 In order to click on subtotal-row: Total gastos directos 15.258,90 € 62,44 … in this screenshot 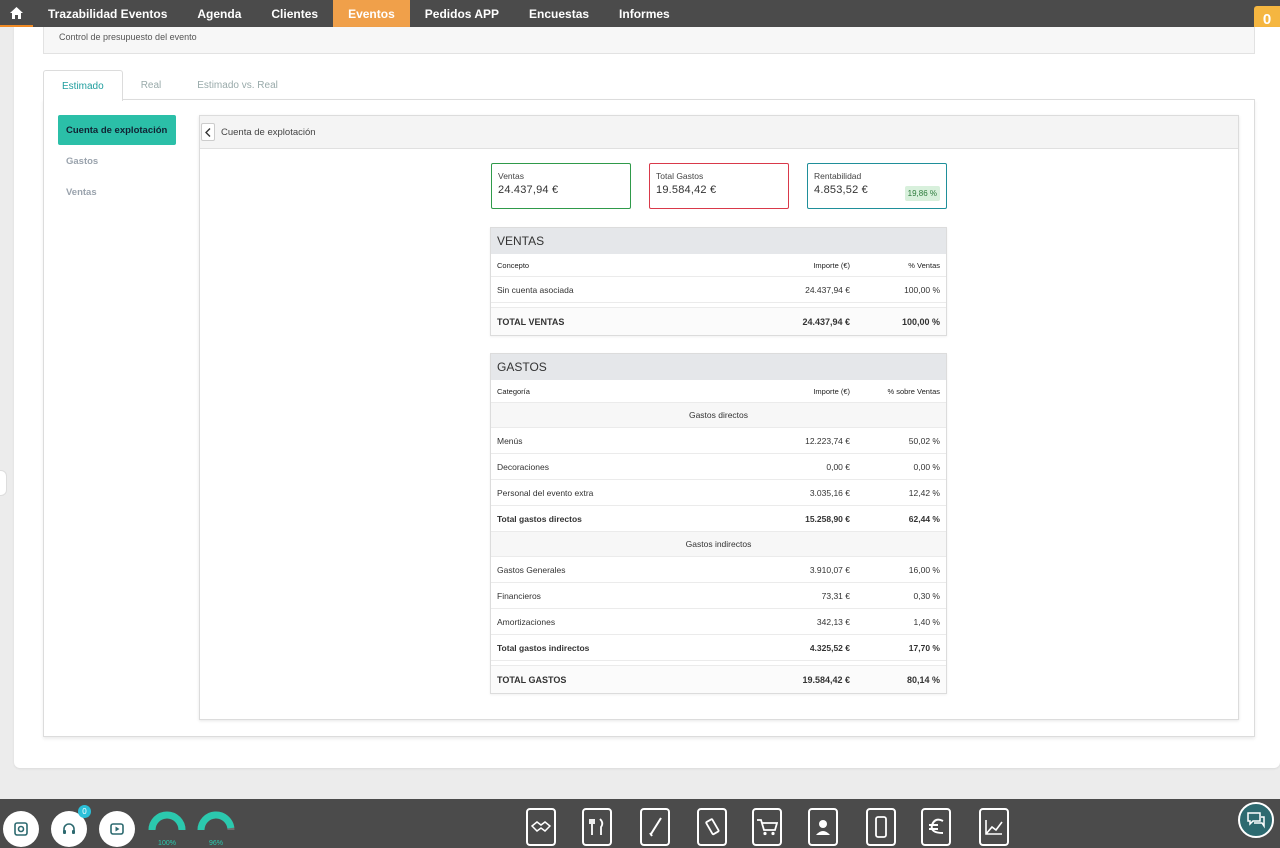, I will do `click(718, 519)`.